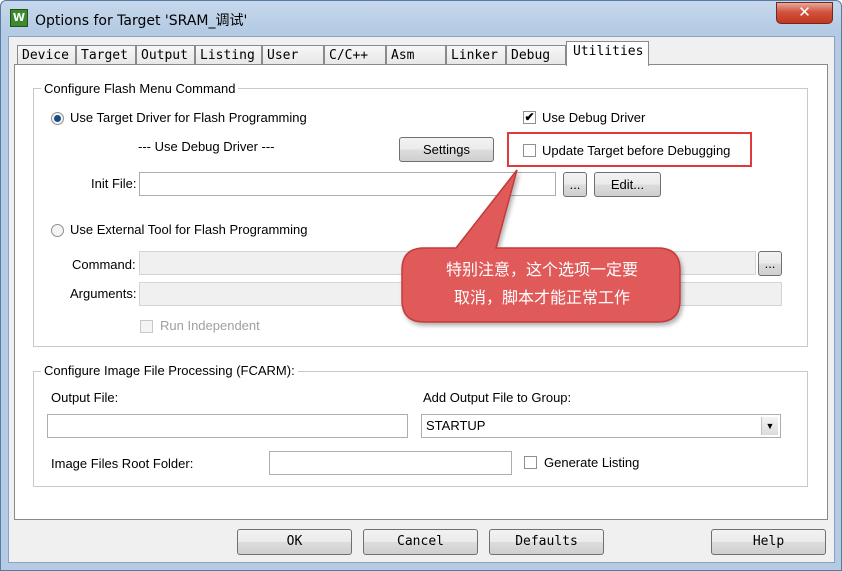 Image resolution: width=842 pixels, height=571 pixels. Describe the element at coordinates (390, 463) in the screenshot. I see `root-folder-input` at that location.